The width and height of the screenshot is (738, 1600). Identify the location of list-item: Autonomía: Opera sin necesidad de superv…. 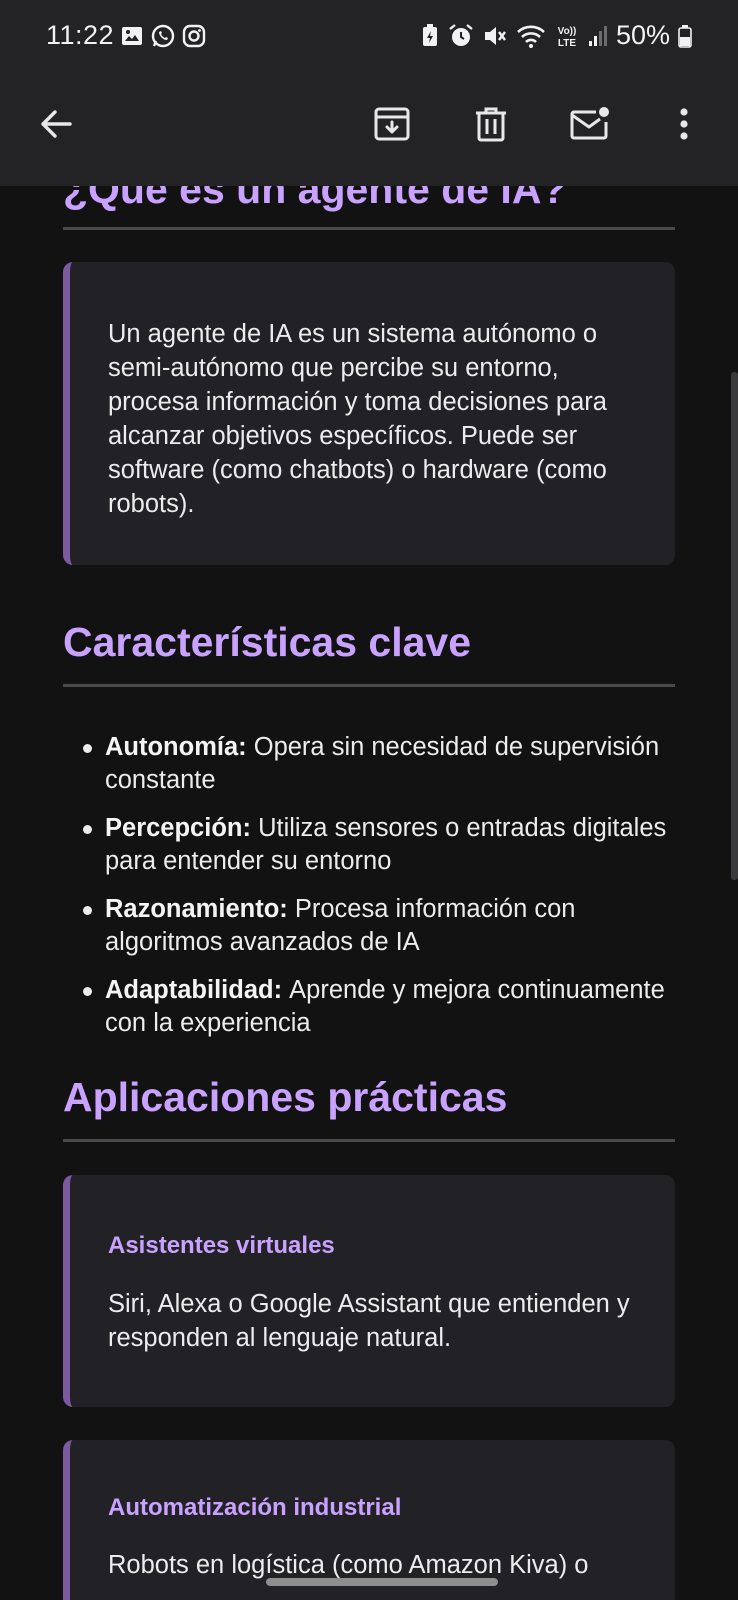
(380, 764).